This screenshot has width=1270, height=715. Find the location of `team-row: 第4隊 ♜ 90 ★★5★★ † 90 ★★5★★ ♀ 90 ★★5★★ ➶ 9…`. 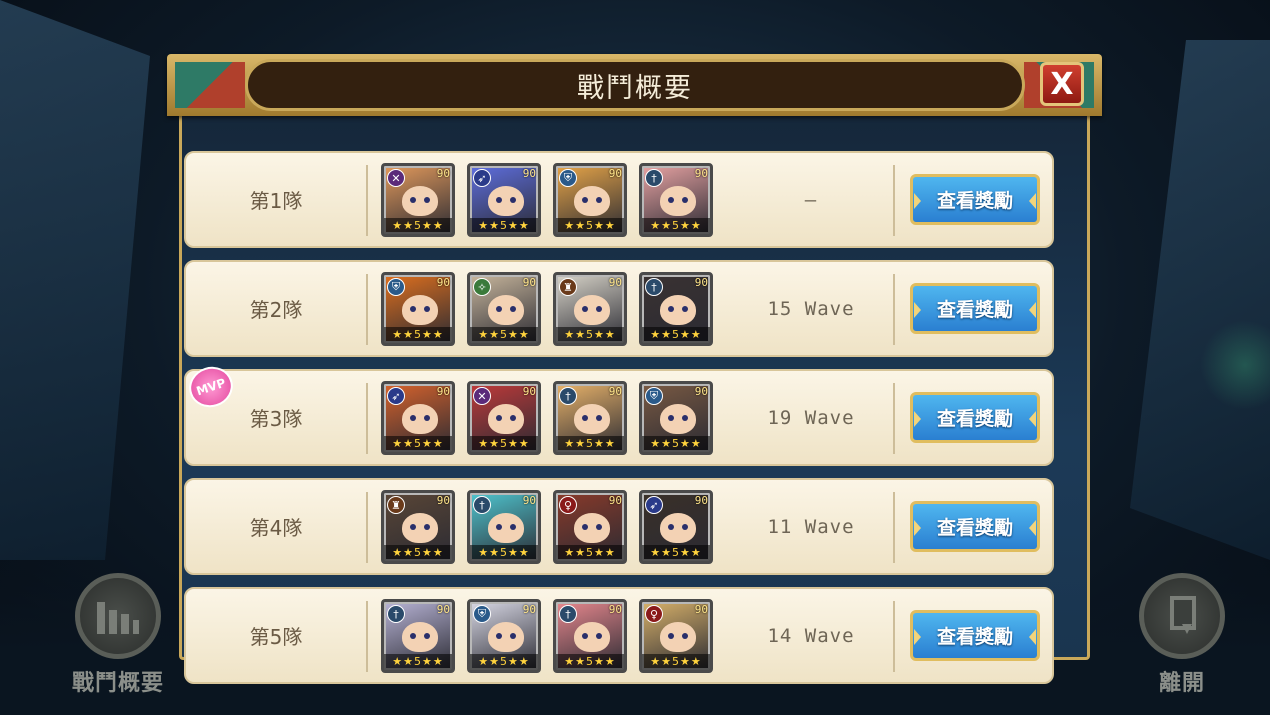

team-row: 第4隊 ♜ 90 ★★5★★ † 90 ★★5★★ ♀ 90 ★★5★★ ➶ 9… is located at coordinates (619, 526).